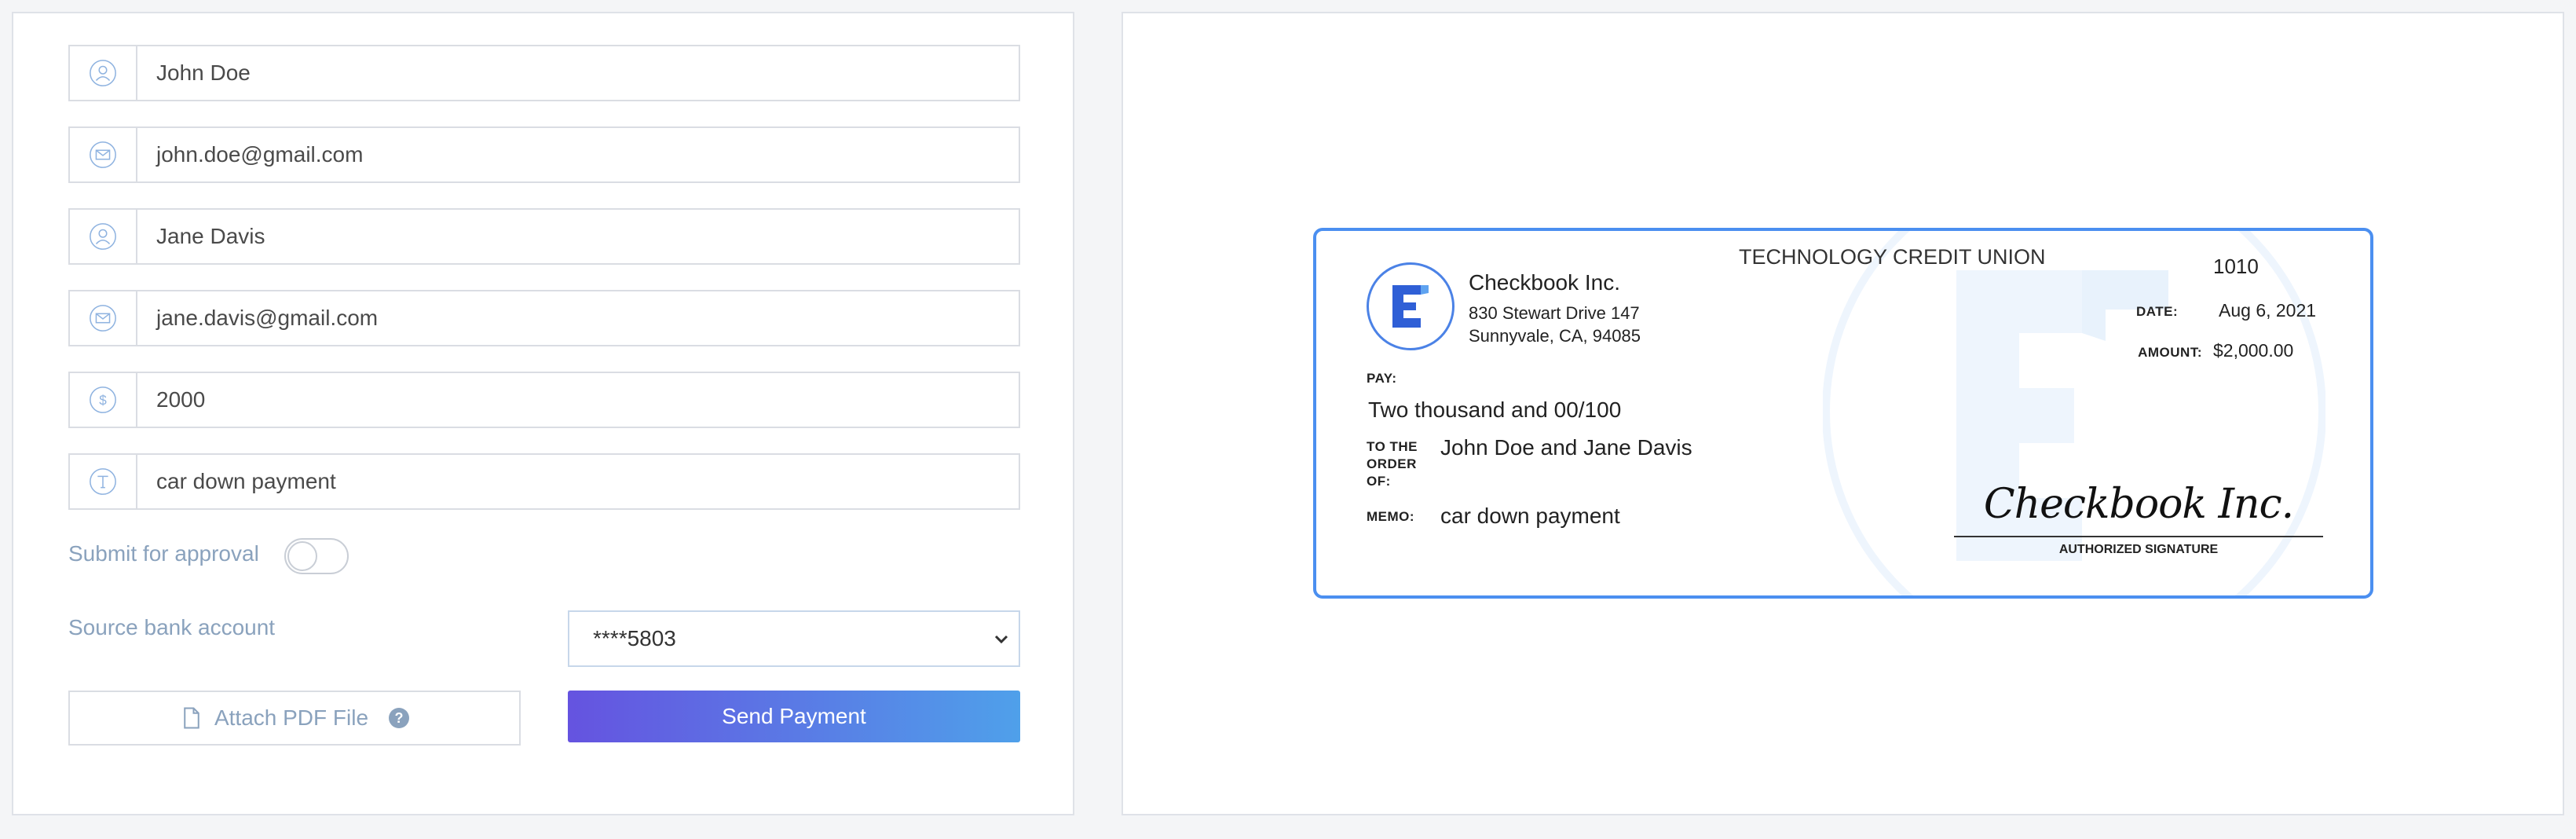 Image resolution: width=2576 pixels, height=839 pixels. I want to click on company-name: Checkbook Inc., so click(1544, 282).